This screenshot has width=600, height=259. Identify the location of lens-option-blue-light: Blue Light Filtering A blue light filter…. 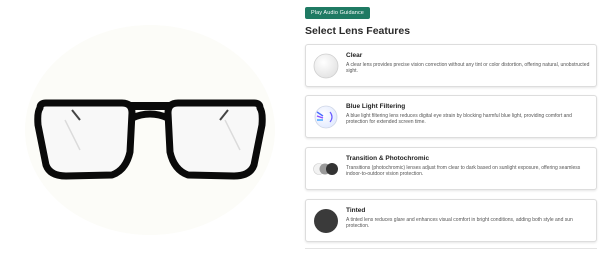
(451, 116).